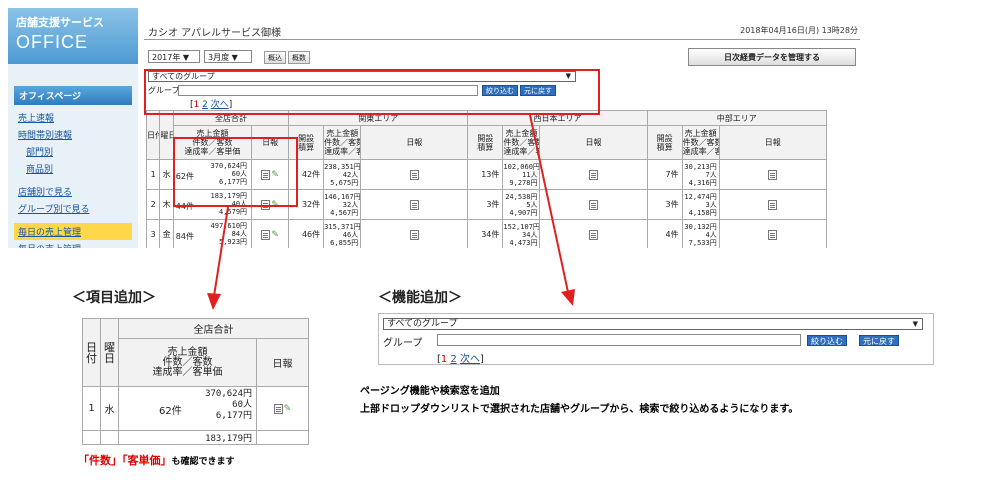 The height and width of the screenshot is (480, 1000). Describe the element at coordinates (306, 233) in the screenshot. I see `count-value: 46件` at that location.